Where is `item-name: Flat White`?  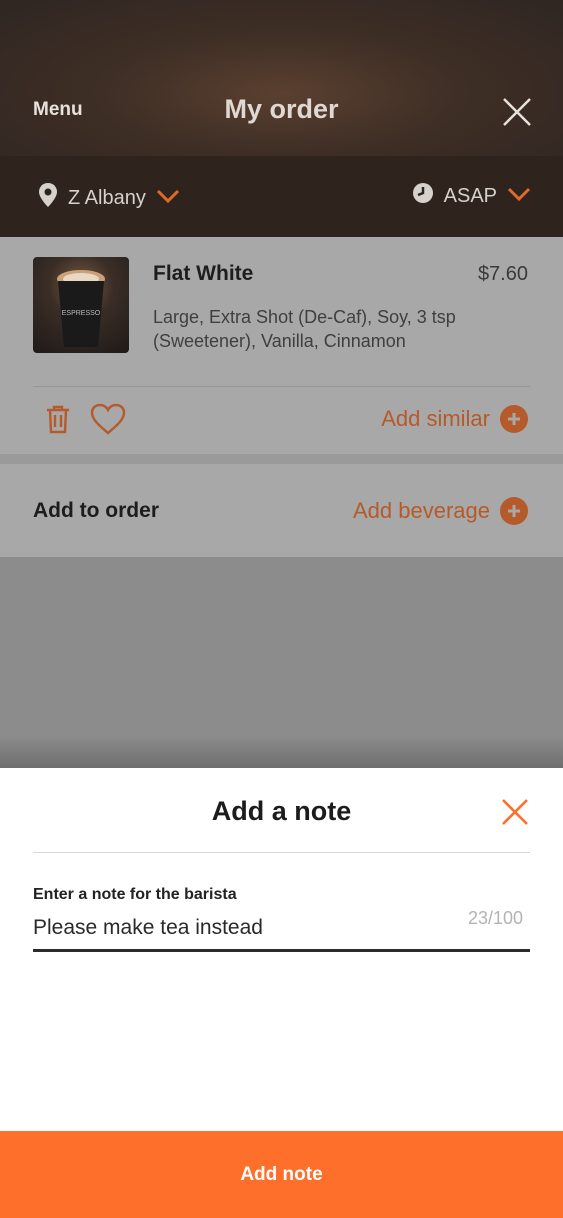
item-name: Flat White is located at coordinates (203, 273).